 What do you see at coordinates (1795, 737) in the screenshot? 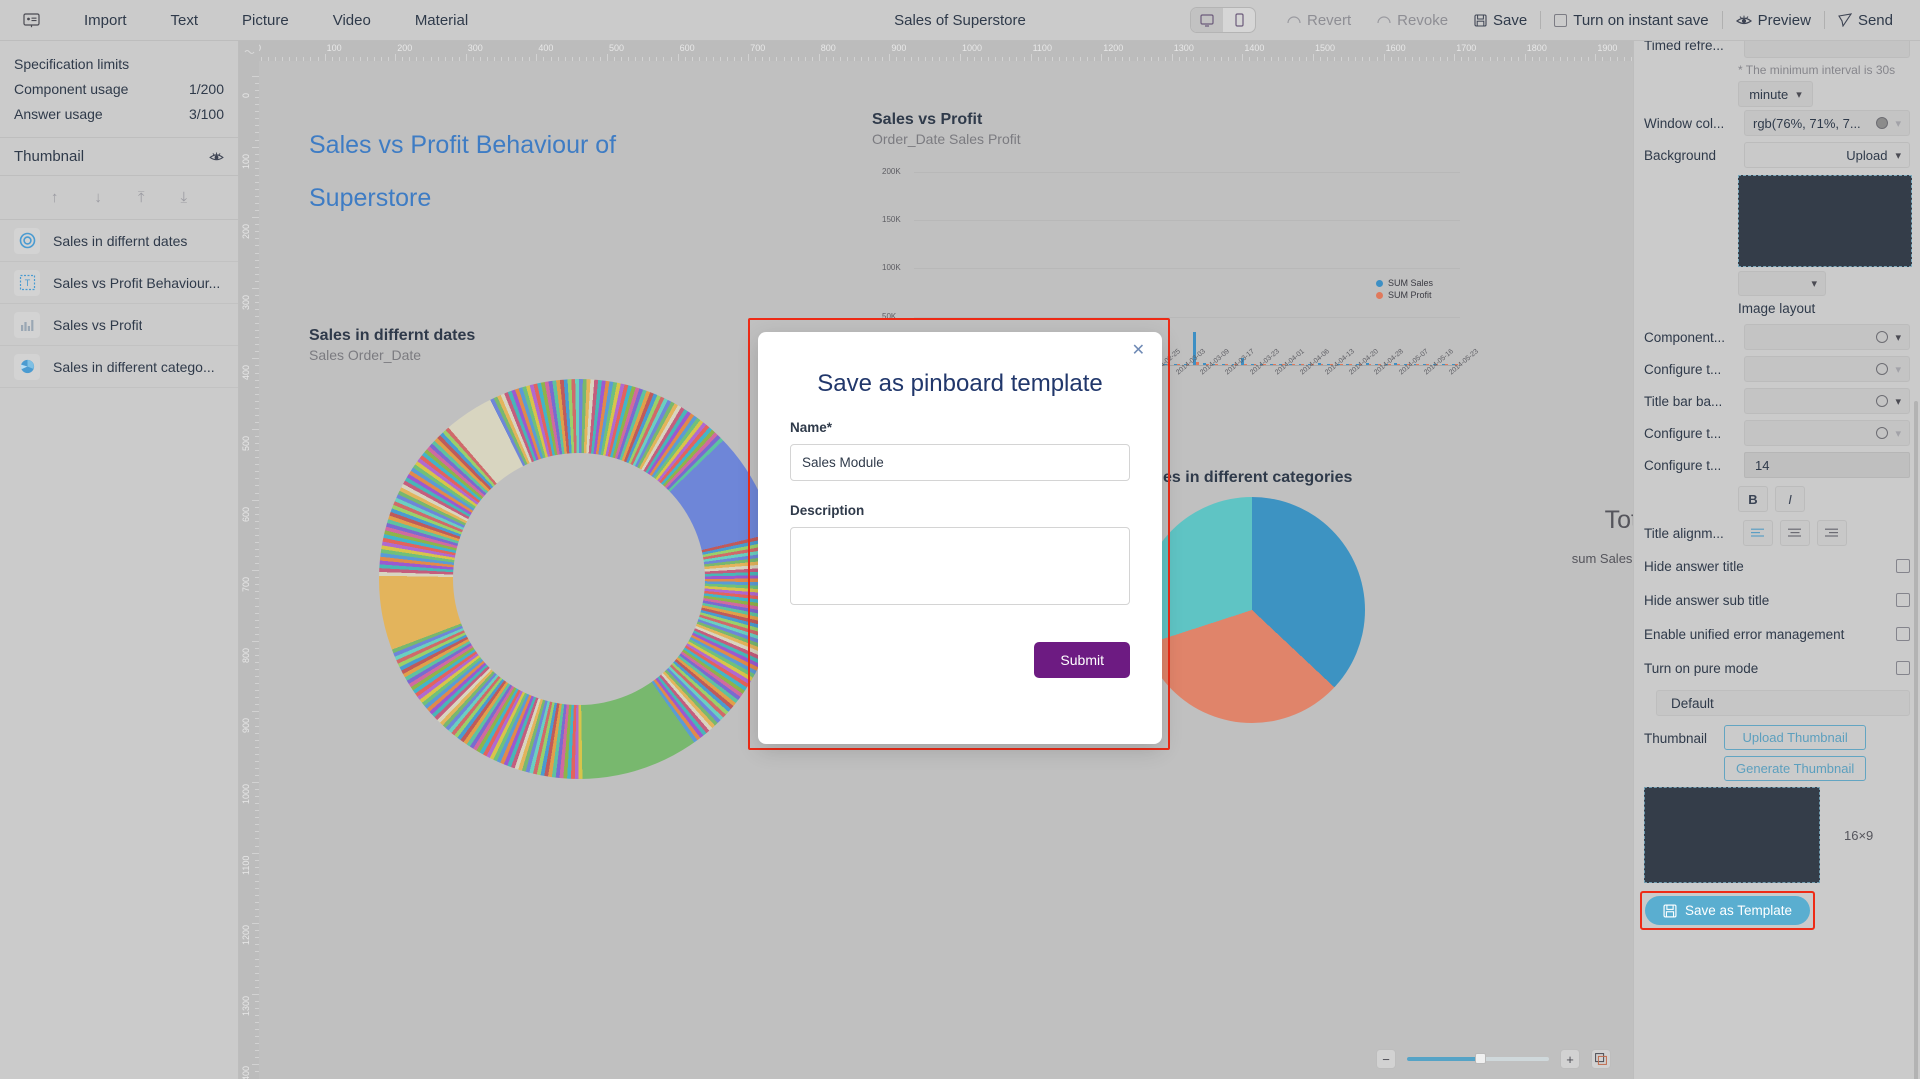
I see `upload-thumbnail-button: Upload Thumbnail` at bounding box center [1795, 737].